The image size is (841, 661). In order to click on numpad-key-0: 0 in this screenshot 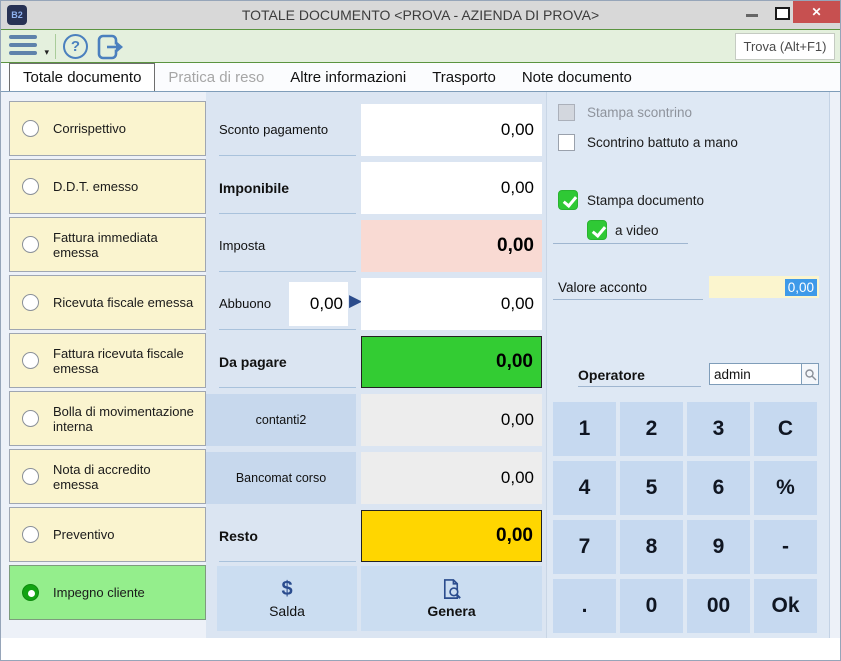, I will do `click(651, 606)`.